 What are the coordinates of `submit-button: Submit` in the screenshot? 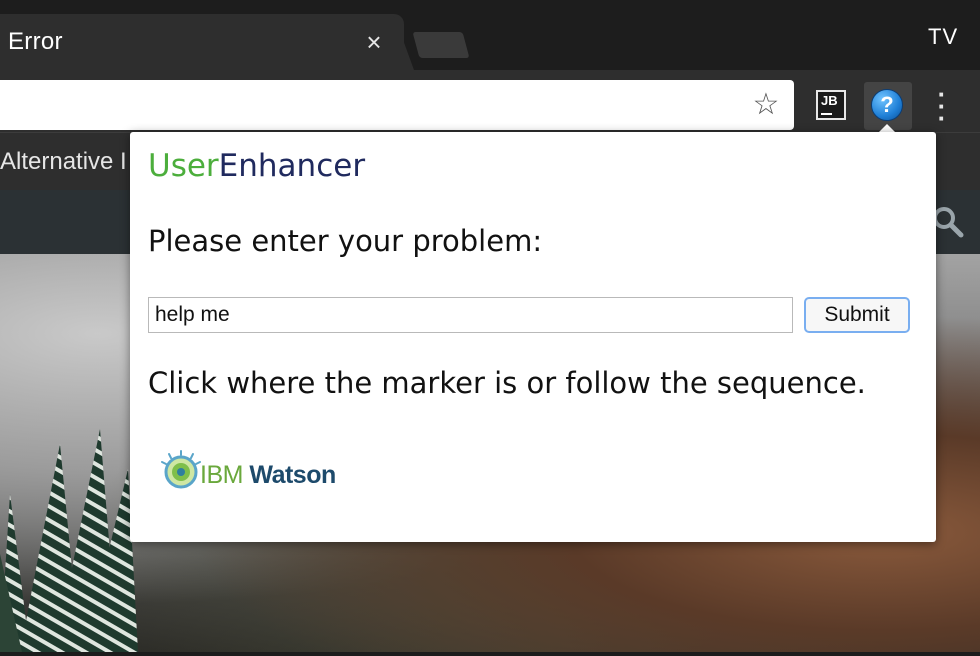 It's located at (857, 315).